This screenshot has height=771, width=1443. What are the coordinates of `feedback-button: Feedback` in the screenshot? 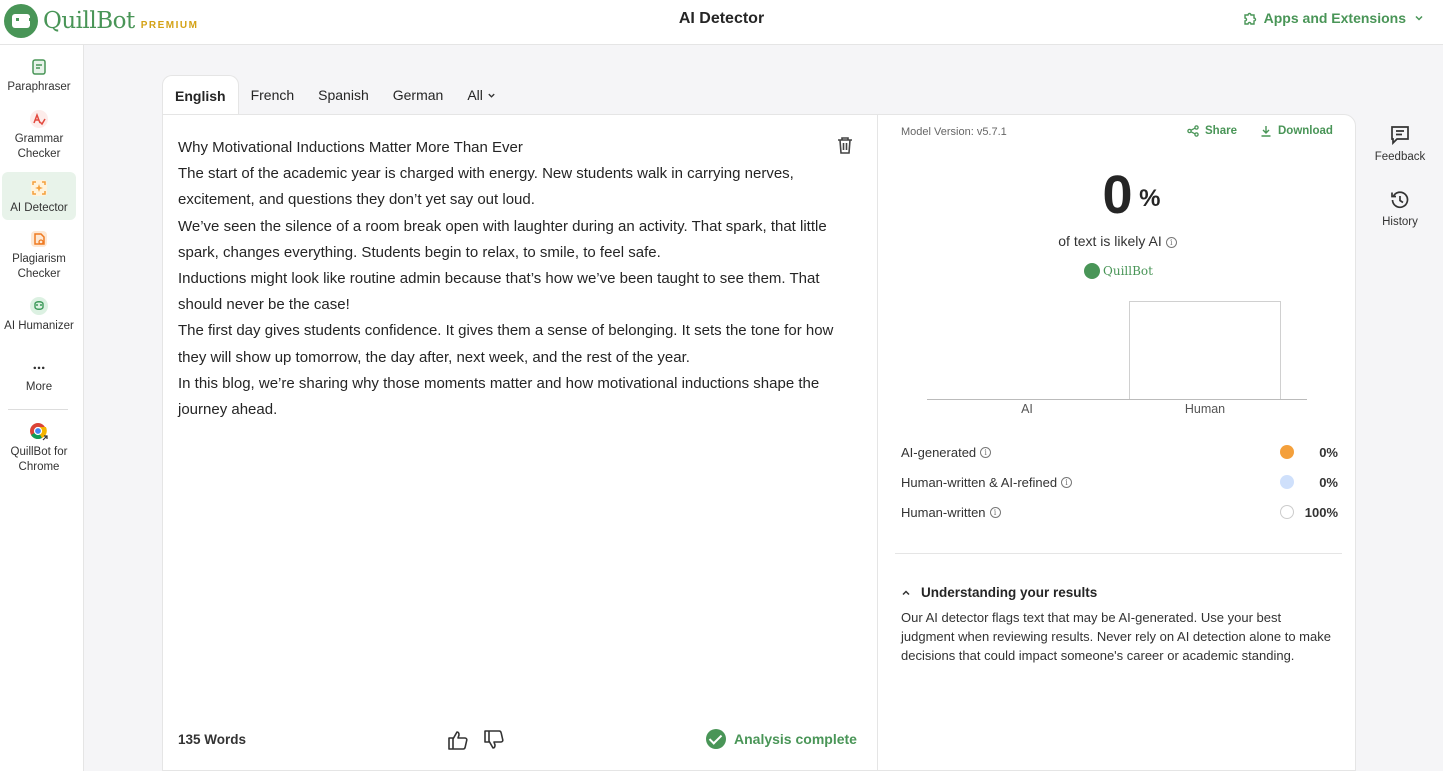 It's located at (1400, 144).